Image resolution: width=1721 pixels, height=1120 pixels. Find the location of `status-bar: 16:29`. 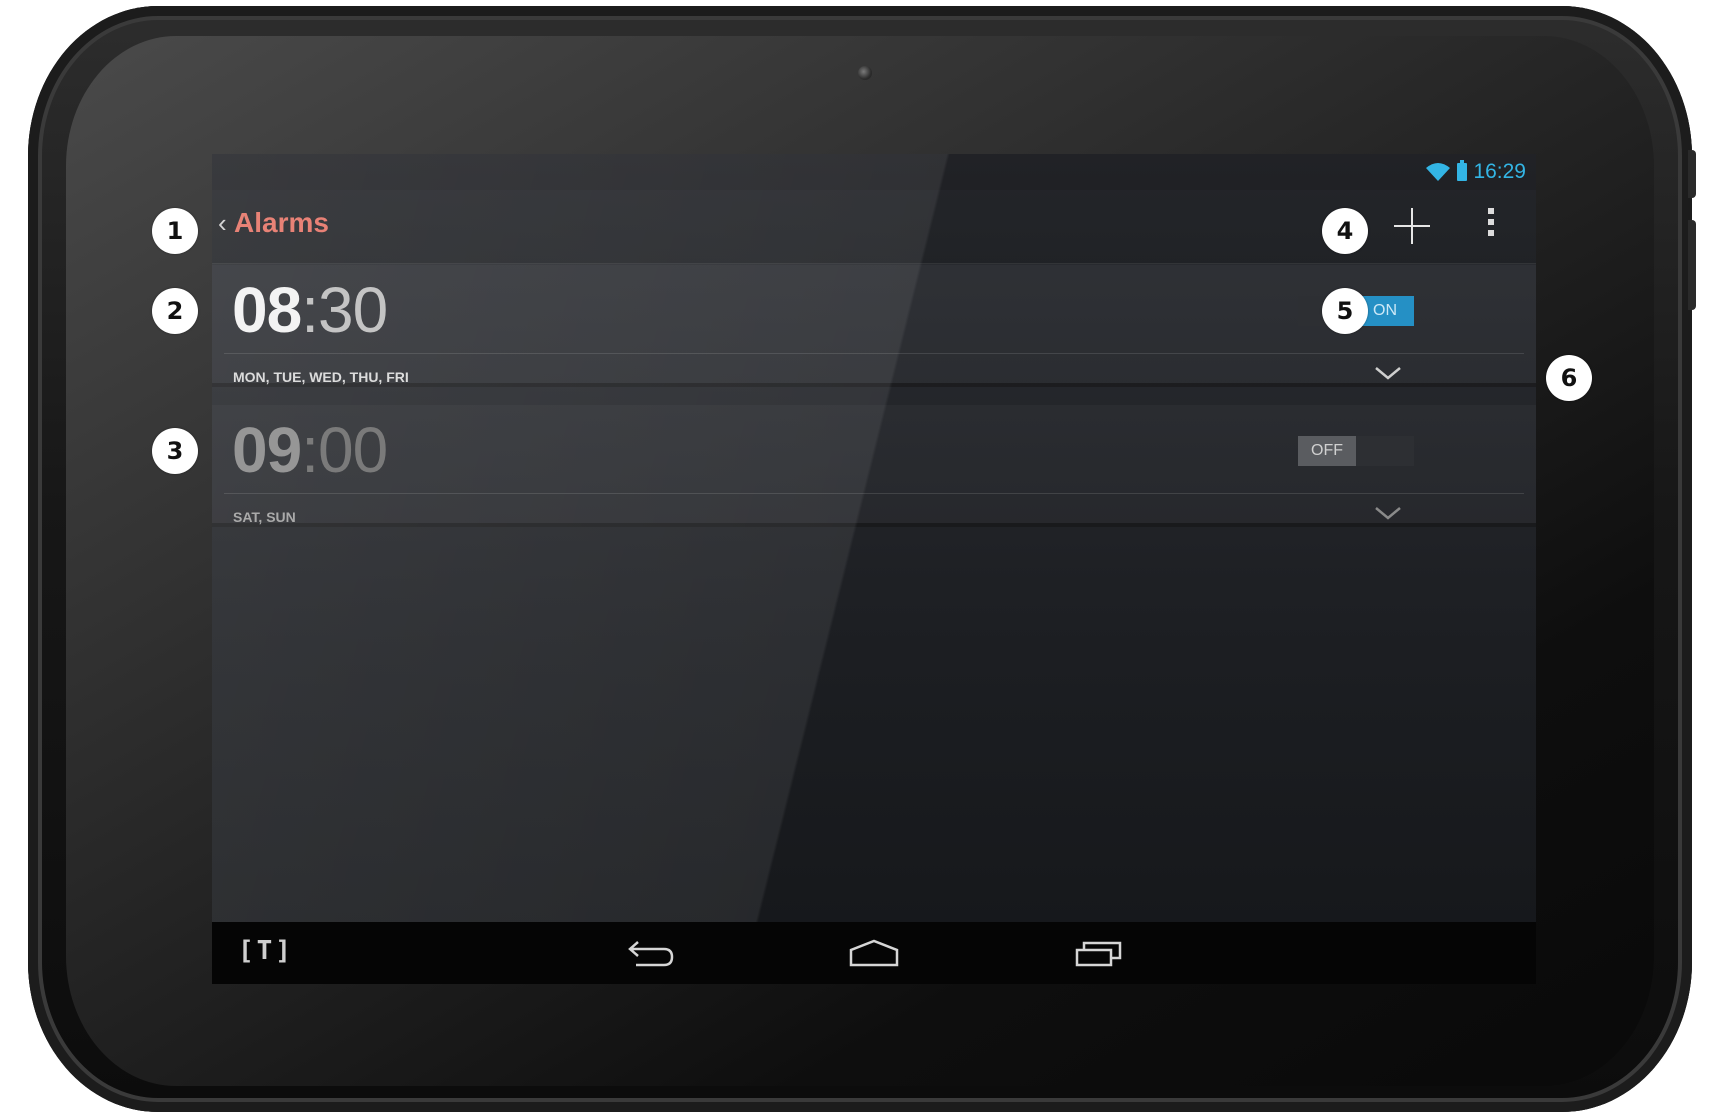

status-bar: 16:29 is located at coordinates (874, 172).